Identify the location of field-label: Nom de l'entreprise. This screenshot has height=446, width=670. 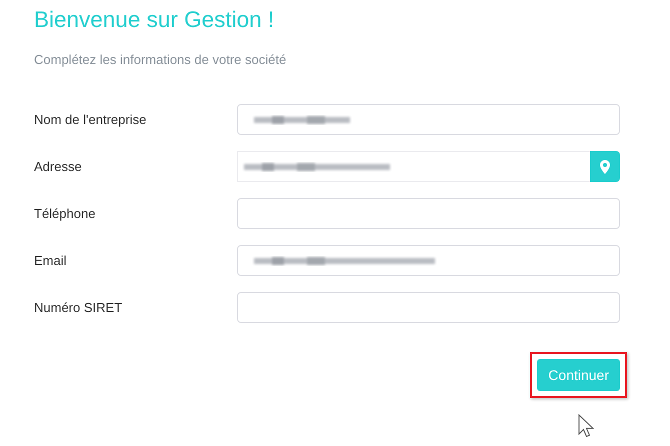
(91, 119).